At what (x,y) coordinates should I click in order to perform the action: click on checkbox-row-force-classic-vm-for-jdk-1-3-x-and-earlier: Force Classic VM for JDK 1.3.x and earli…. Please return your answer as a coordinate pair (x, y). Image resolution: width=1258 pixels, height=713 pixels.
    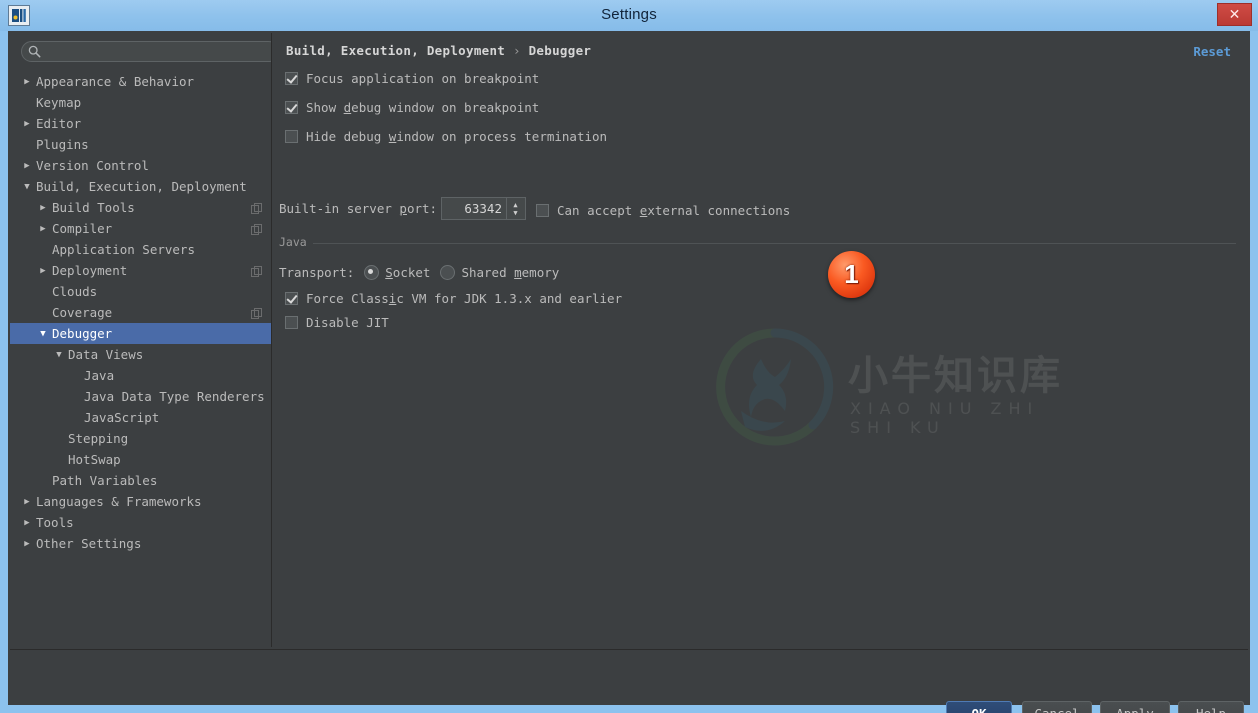
    Looking at the image, I should click on (453, 298).